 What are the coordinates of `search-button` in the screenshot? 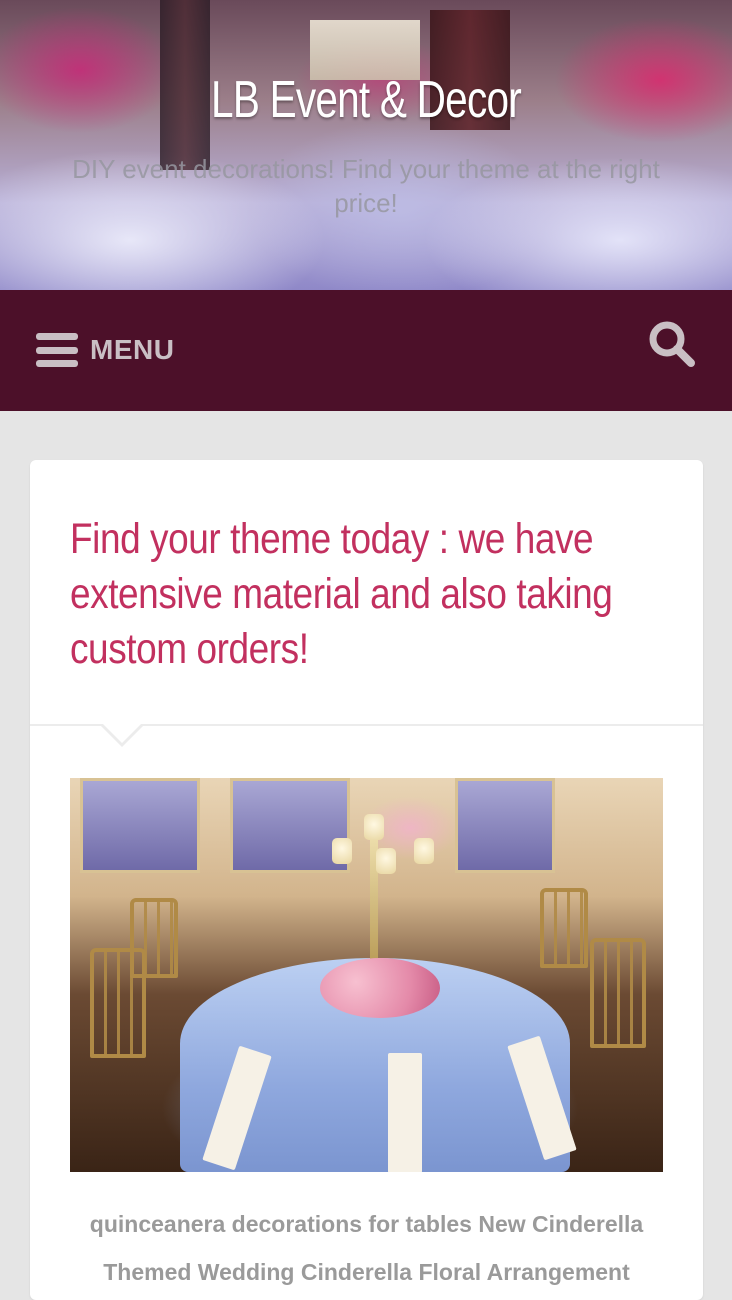 It's located at (672, 344).